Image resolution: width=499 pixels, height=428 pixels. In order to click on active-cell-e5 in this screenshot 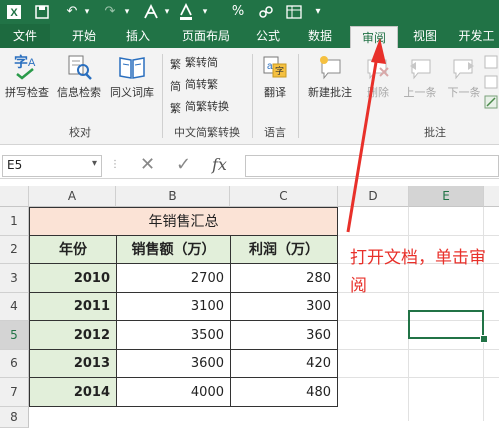, I will do `click(446, 324)`.